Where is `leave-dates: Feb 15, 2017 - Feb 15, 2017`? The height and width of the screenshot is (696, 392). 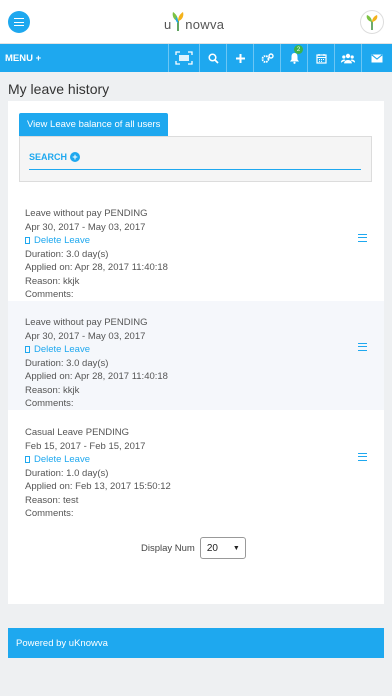 leave-dates: Feb 15, 2017 - Feb 15, 2017 is located at coordinates (85, 446).